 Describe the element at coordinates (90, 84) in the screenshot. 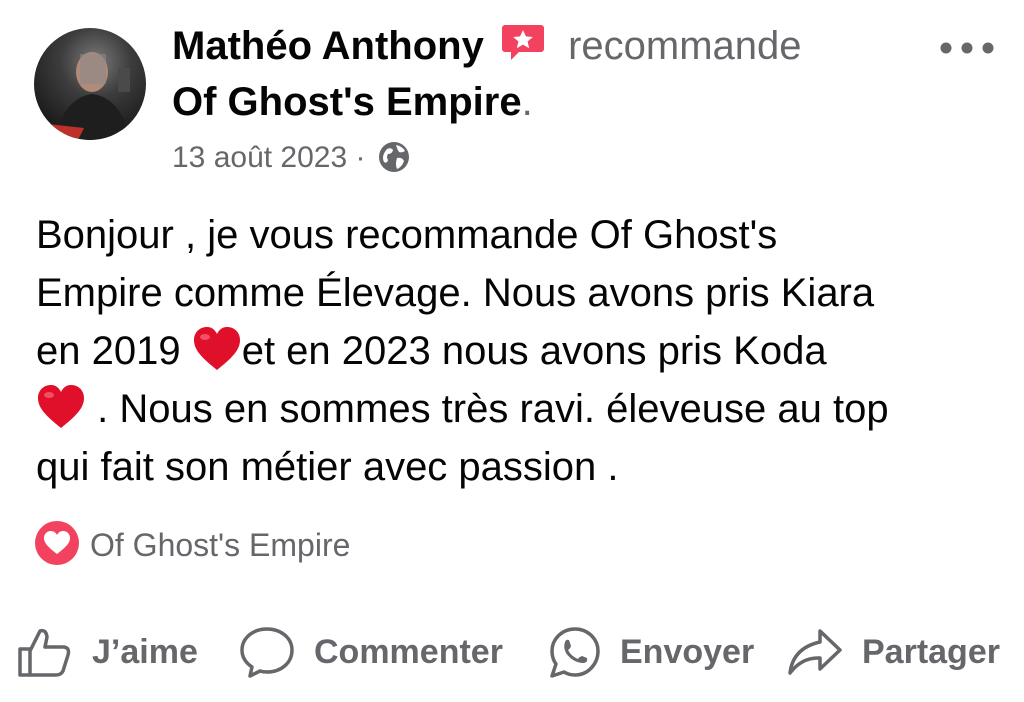

I see `avatar` at that location.